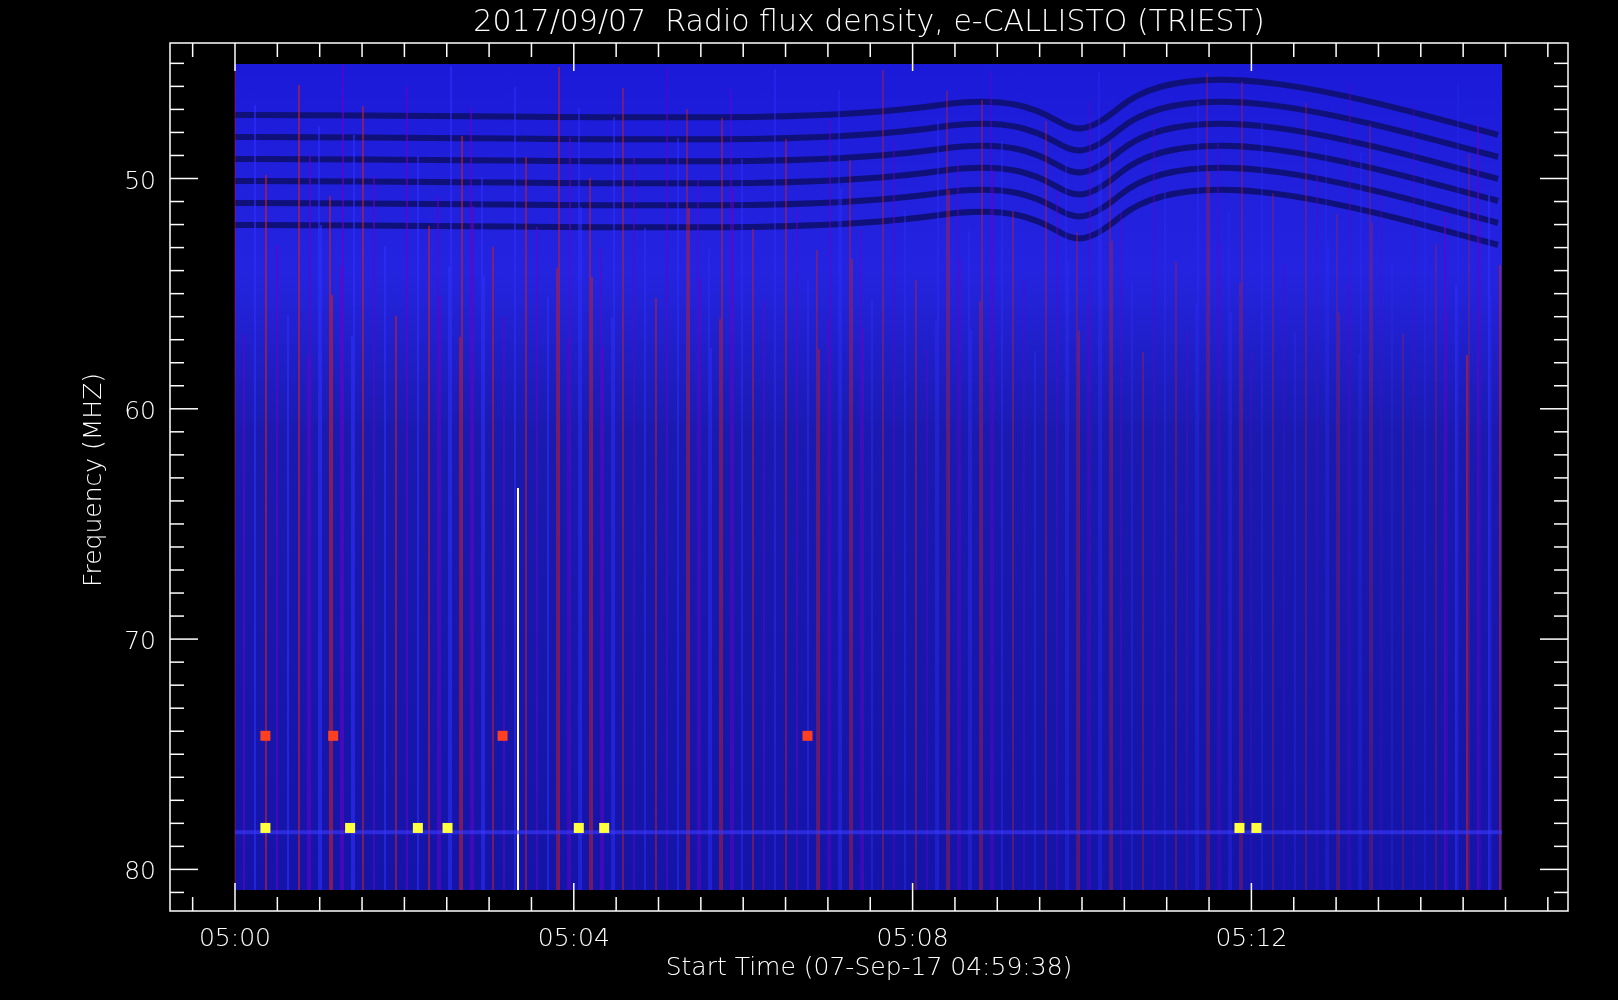  What do you see at coordinates (1251, 937) in the screenshot?
I see `x-tick-label: 05:12` at bounding box center [1251, 937].